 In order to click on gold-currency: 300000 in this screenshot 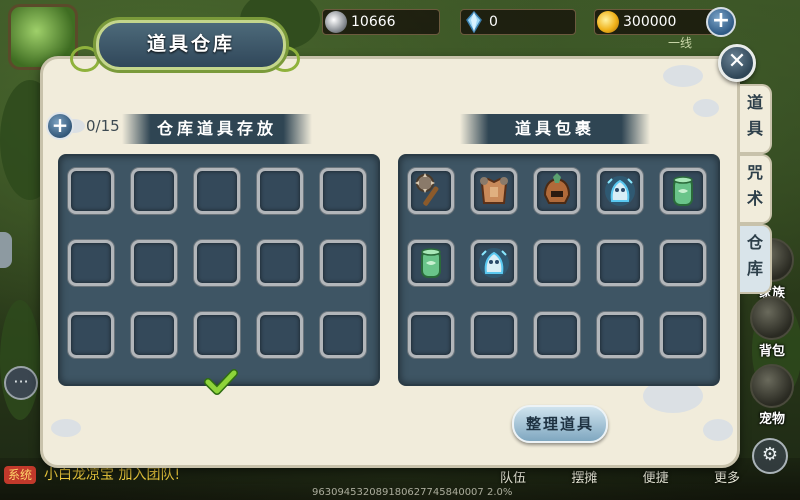, I will do `click(656, 22)`.